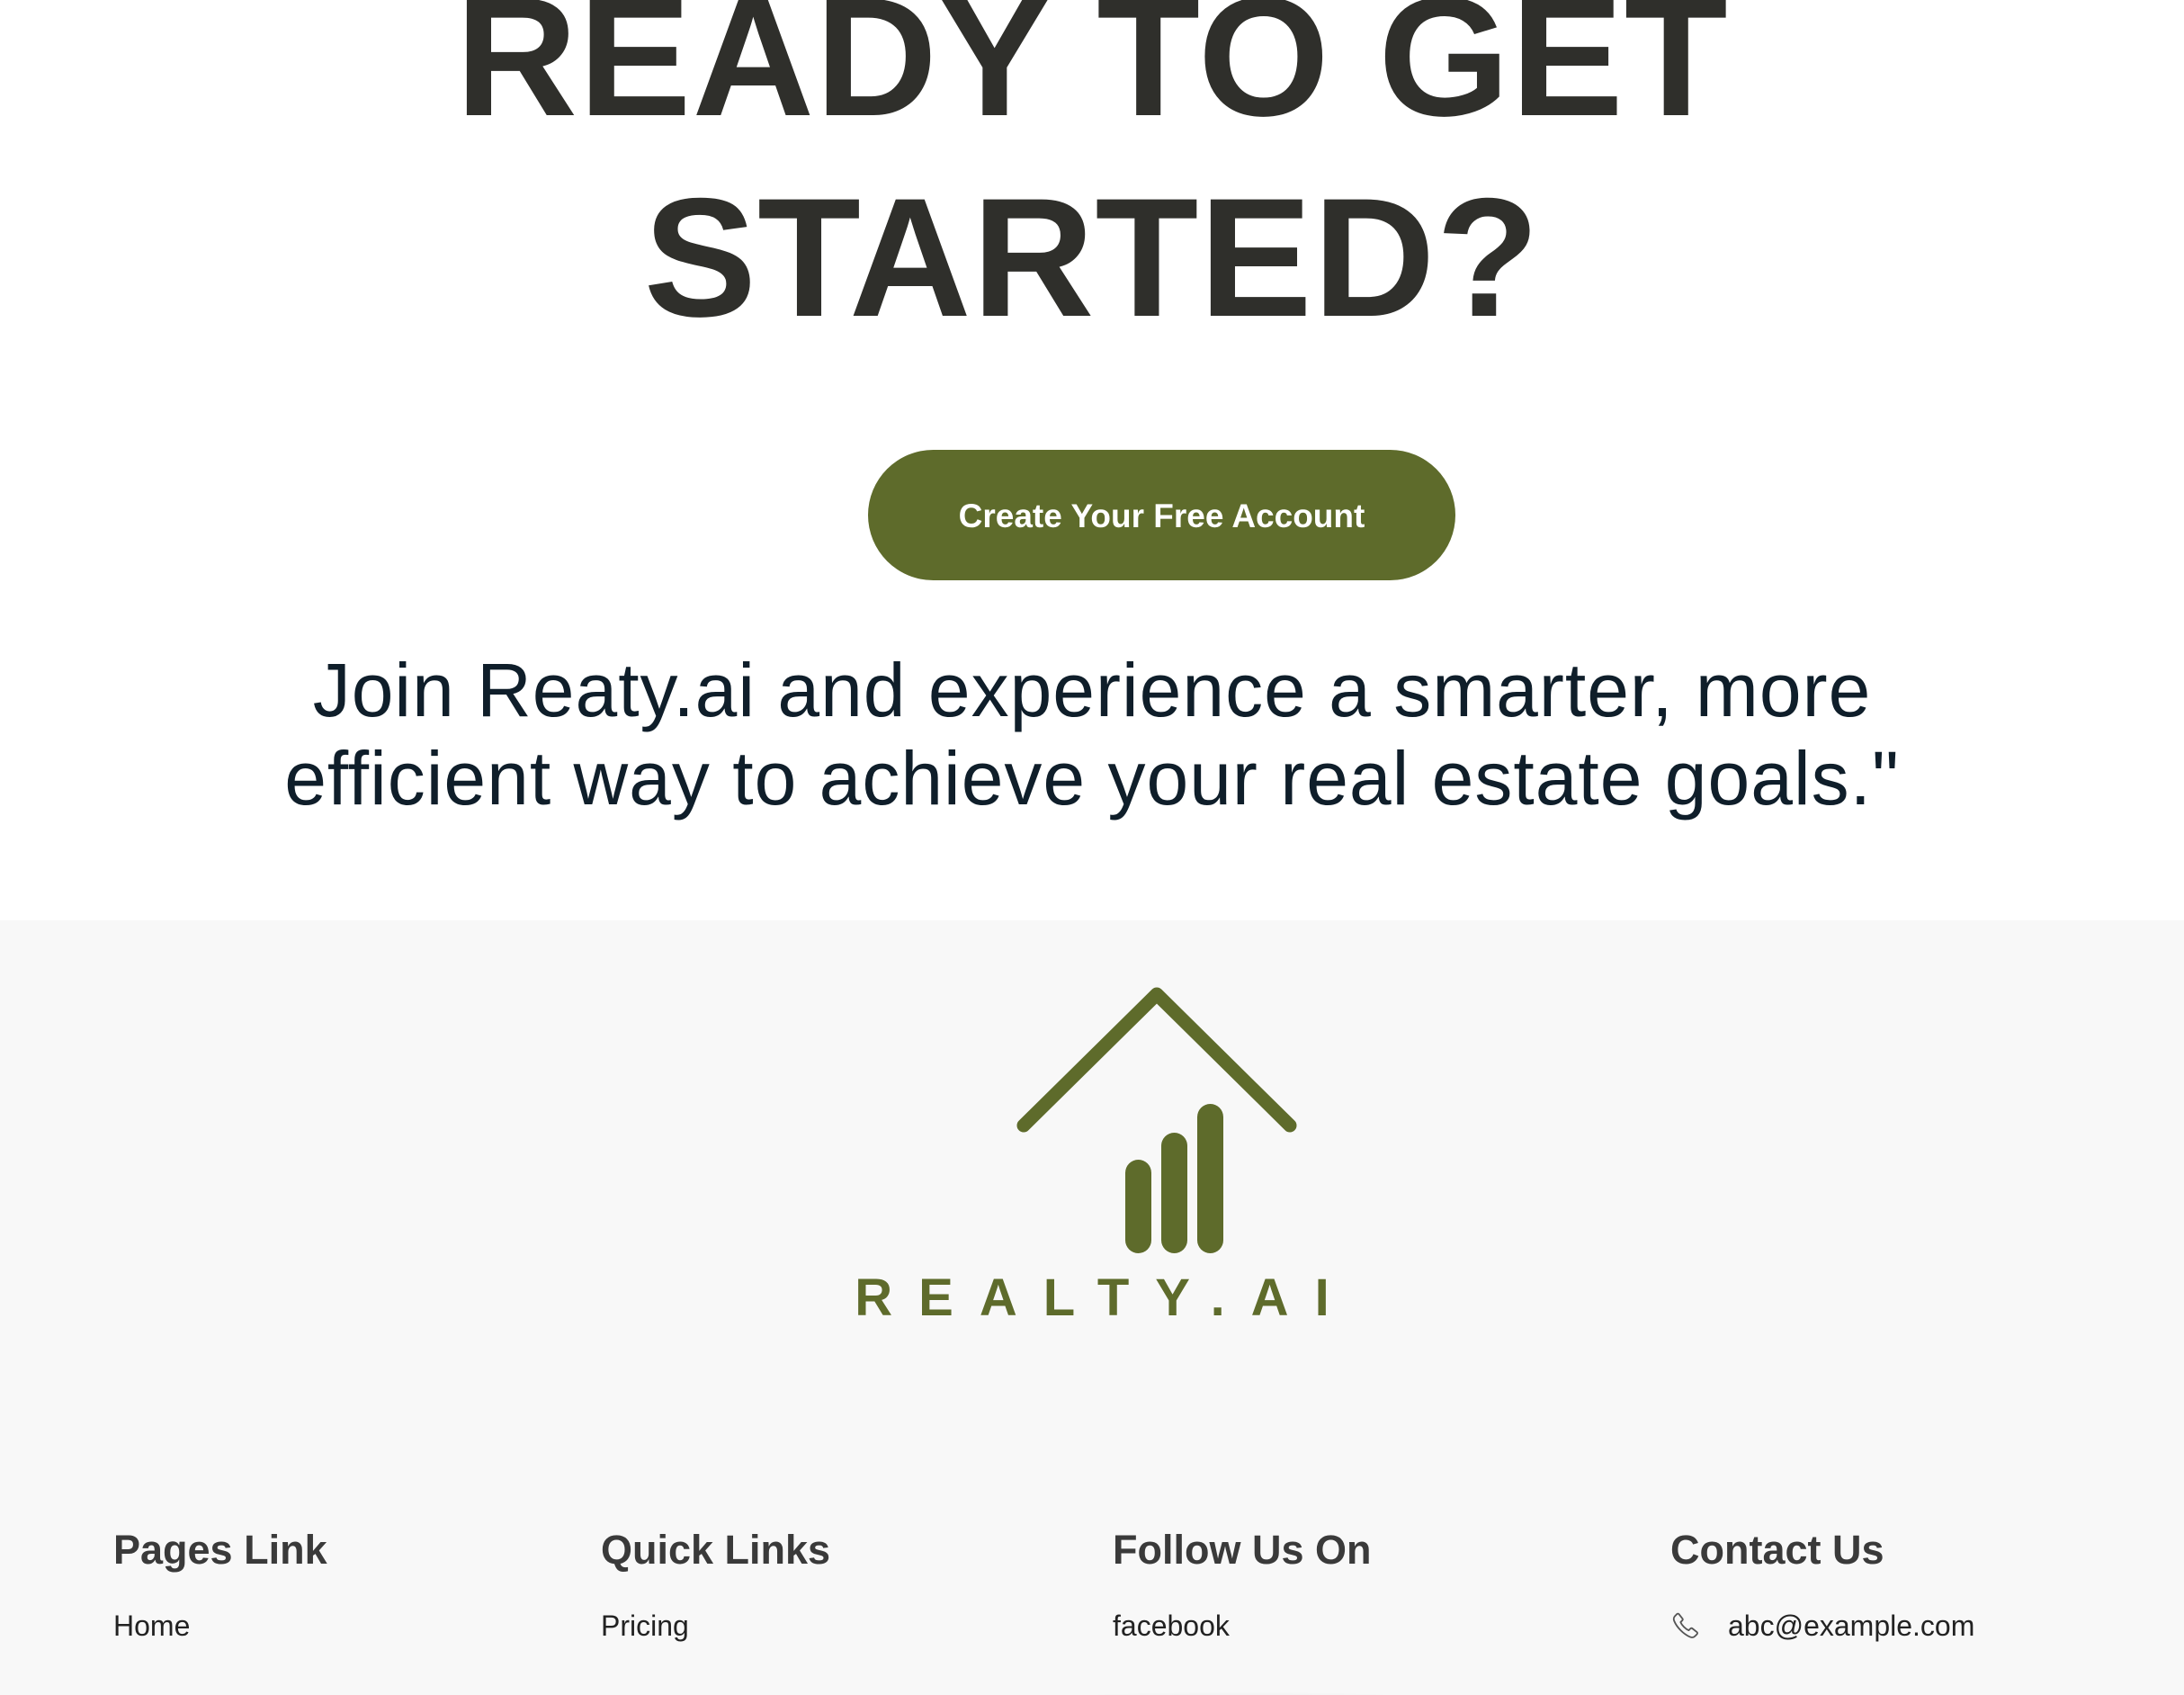 The width and height of the screenshot is (2184, 1695). Describe the element at coordinates (1106, 1298) in the screenshot. I see `brand-name: REALTY.AI` at that location.